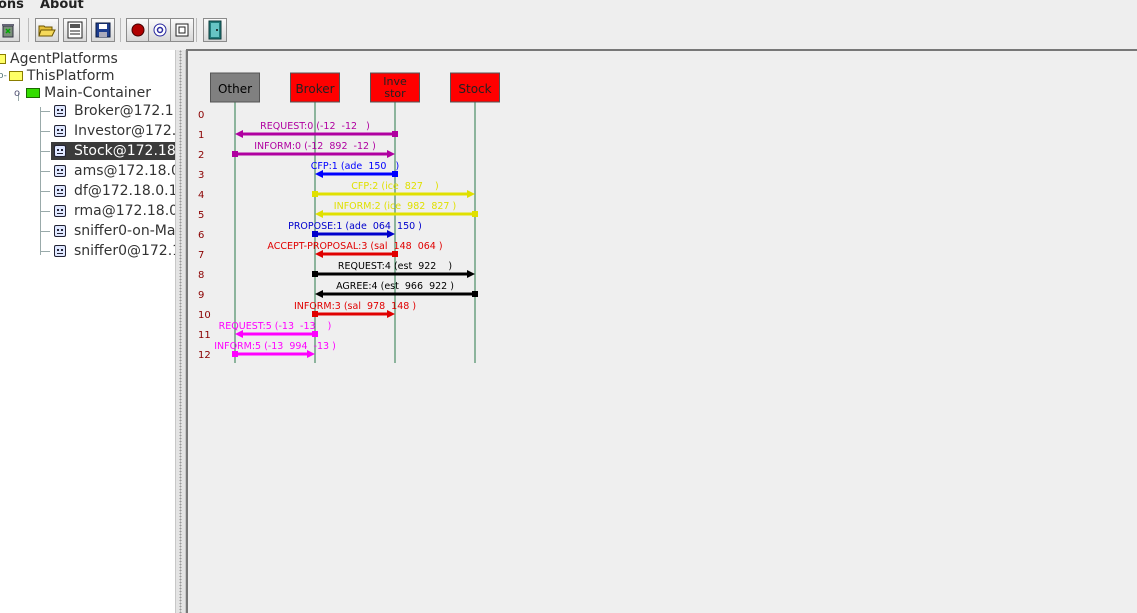 The width and height of the screenshot is (1137, 613). What do you see at coordinates (568, 31) in the screenshot?
I see `toolbar` at bounding box center [568, 31].